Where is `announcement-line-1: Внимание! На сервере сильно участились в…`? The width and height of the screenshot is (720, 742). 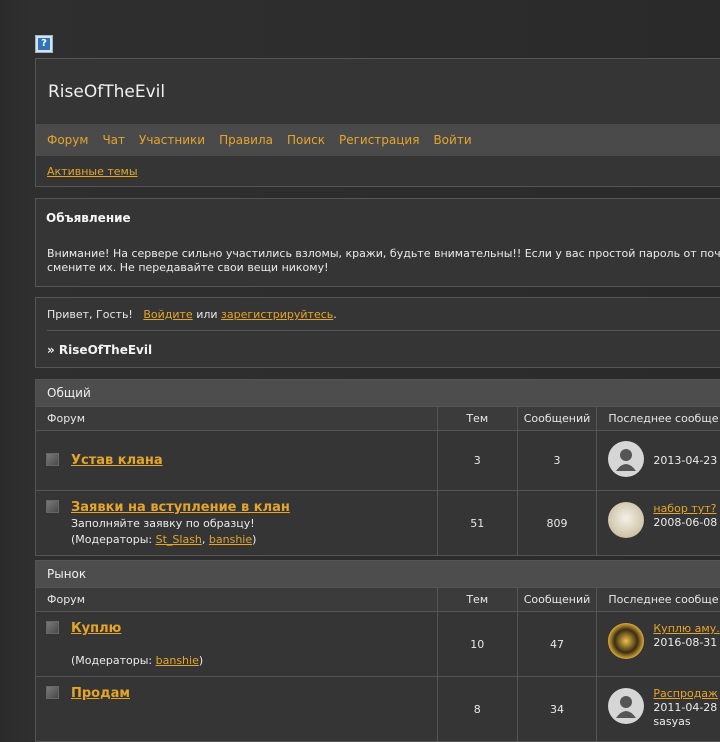 announcement-line-1: Внимание! На сервере сильно участились в… is located at coordinates (383, 253).